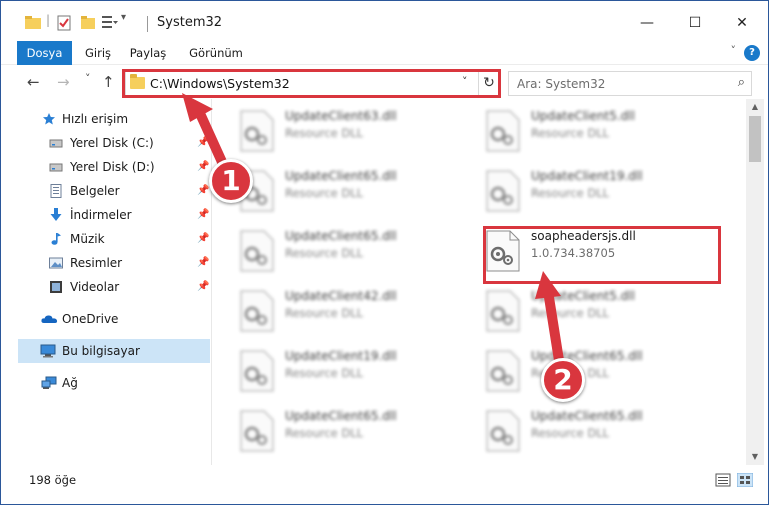 The height and width of the screenshot is (506, 769). Describe the element at coordinates (147, 24) in the screenshot. I see `title-separator` at that location.